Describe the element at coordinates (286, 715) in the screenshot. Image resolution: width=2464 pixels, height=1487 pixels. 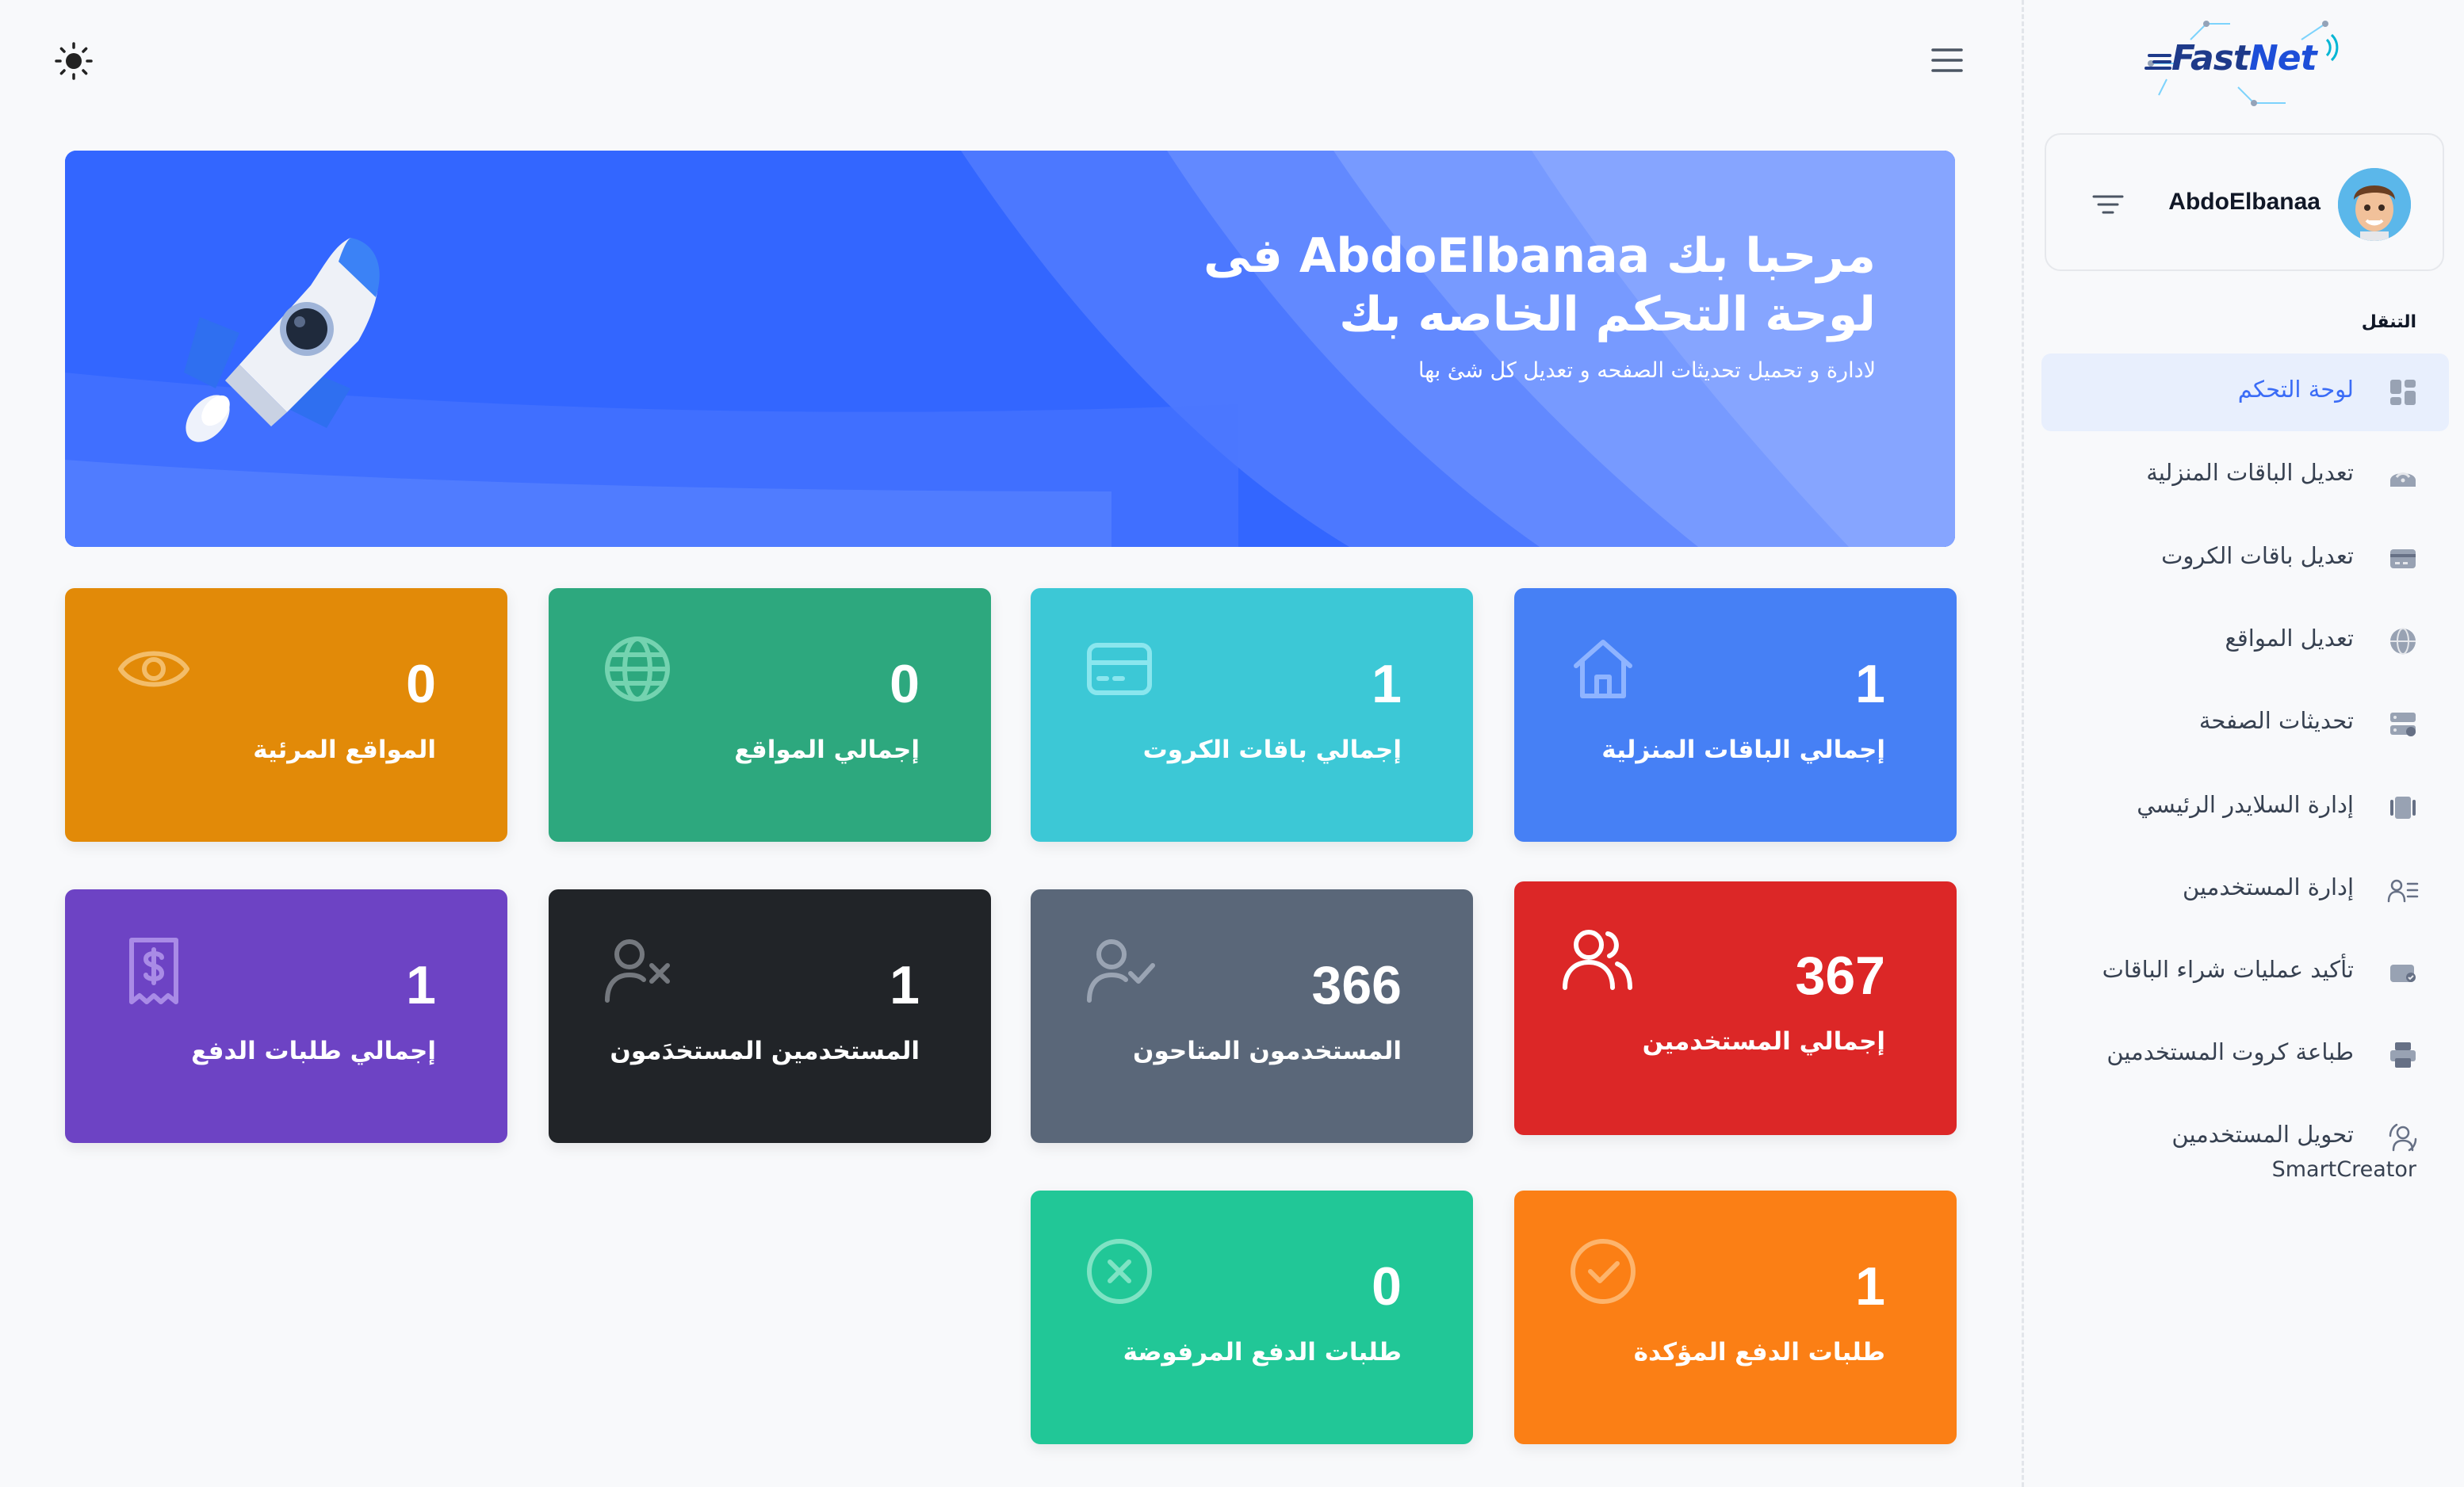
I see `stat-card-visible-sites: 0 المواقع المرئية` at that location.